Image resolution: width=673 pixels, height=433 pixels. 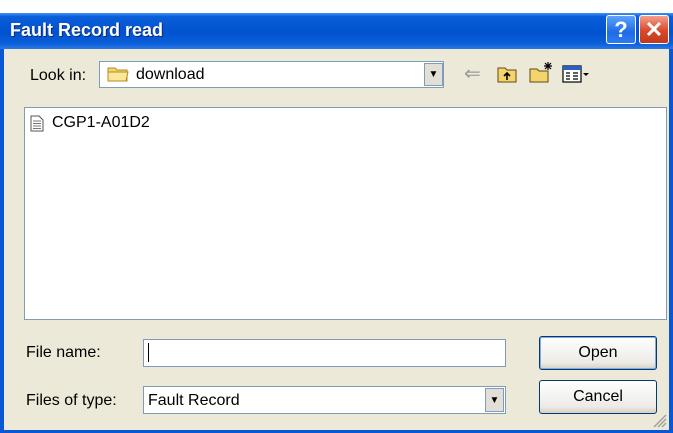 I want to click on files-of-type-label: Files of type:, so click(x=71, y=400).